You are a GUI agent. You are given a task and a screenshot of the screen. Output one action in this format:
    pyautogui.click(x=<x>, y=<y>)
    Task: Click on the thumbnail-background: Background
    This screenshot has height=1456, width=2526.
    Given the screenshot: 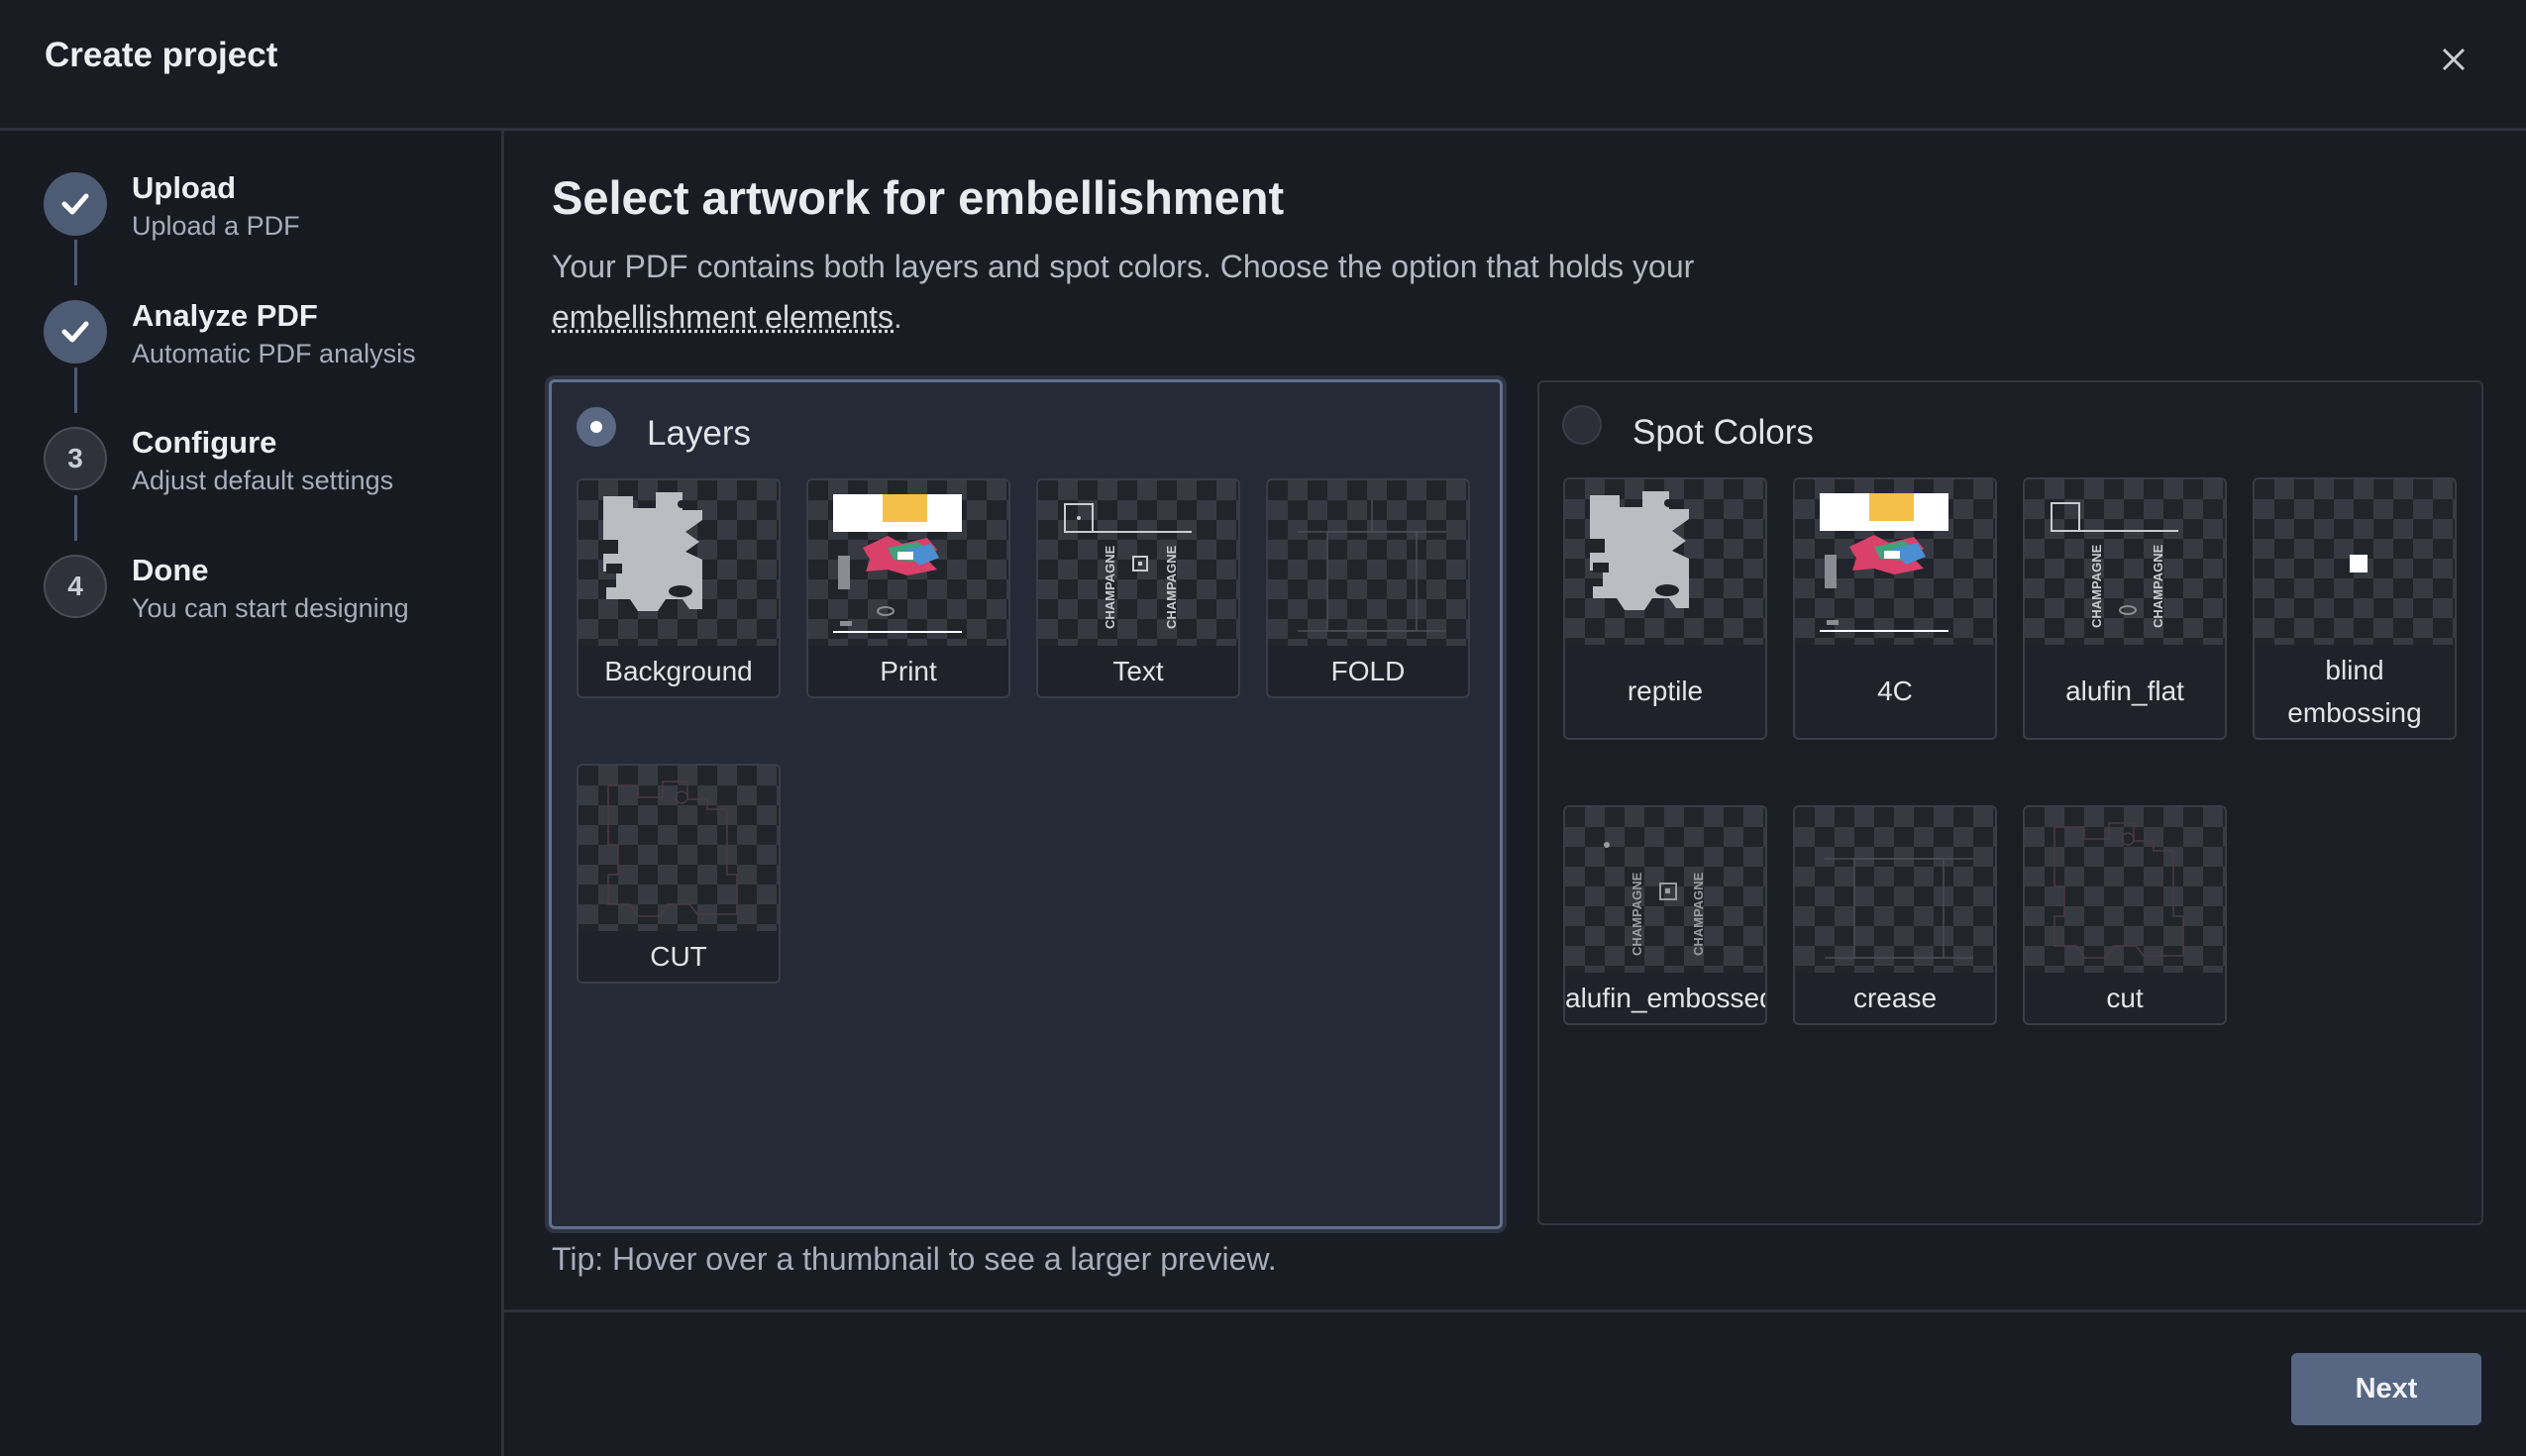 What is the action you would take?
    pyautogui.click(x=679, y=588)
    